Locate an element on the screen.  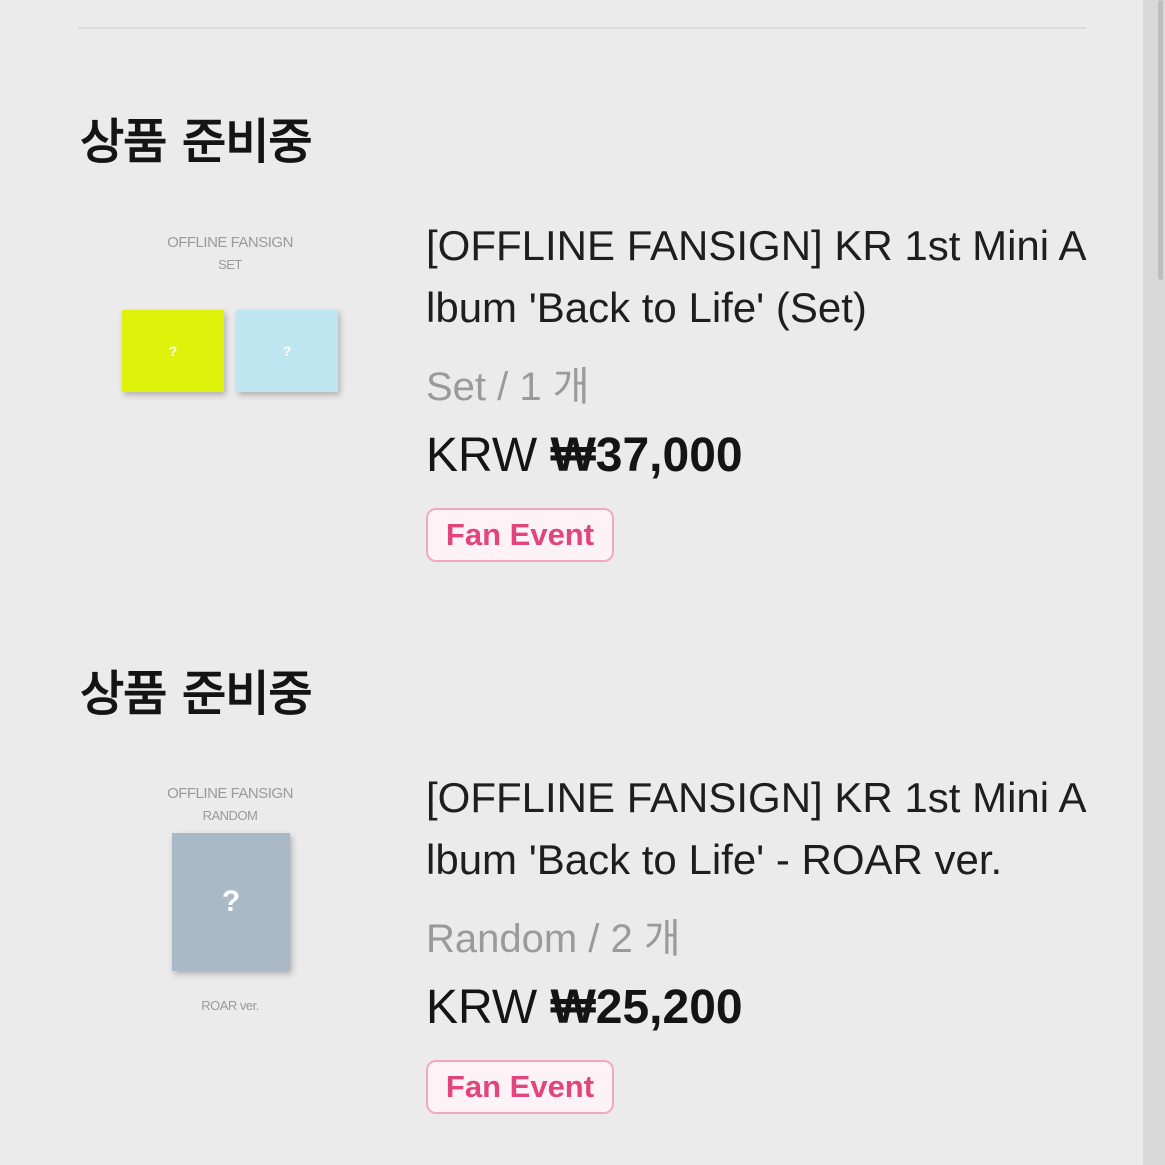
album-cover-grey: ? is located at coordinates (231, 902).